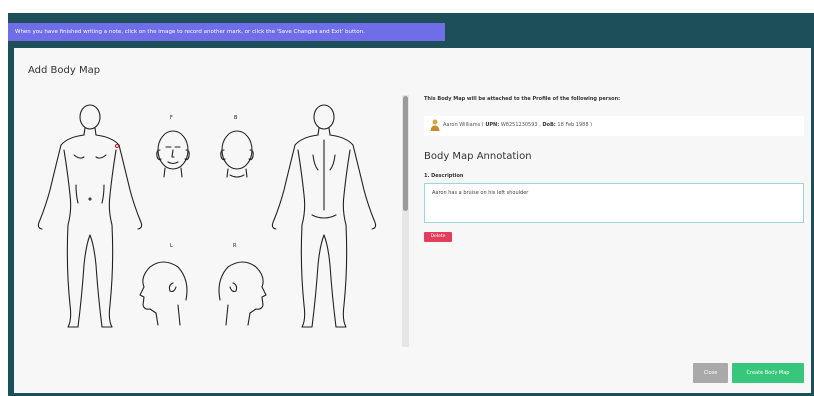 This screenshot has width=814, height=396. Describe the element at coordinates (710, 373) in the screenshot. I see `close-button: Close` at that location.